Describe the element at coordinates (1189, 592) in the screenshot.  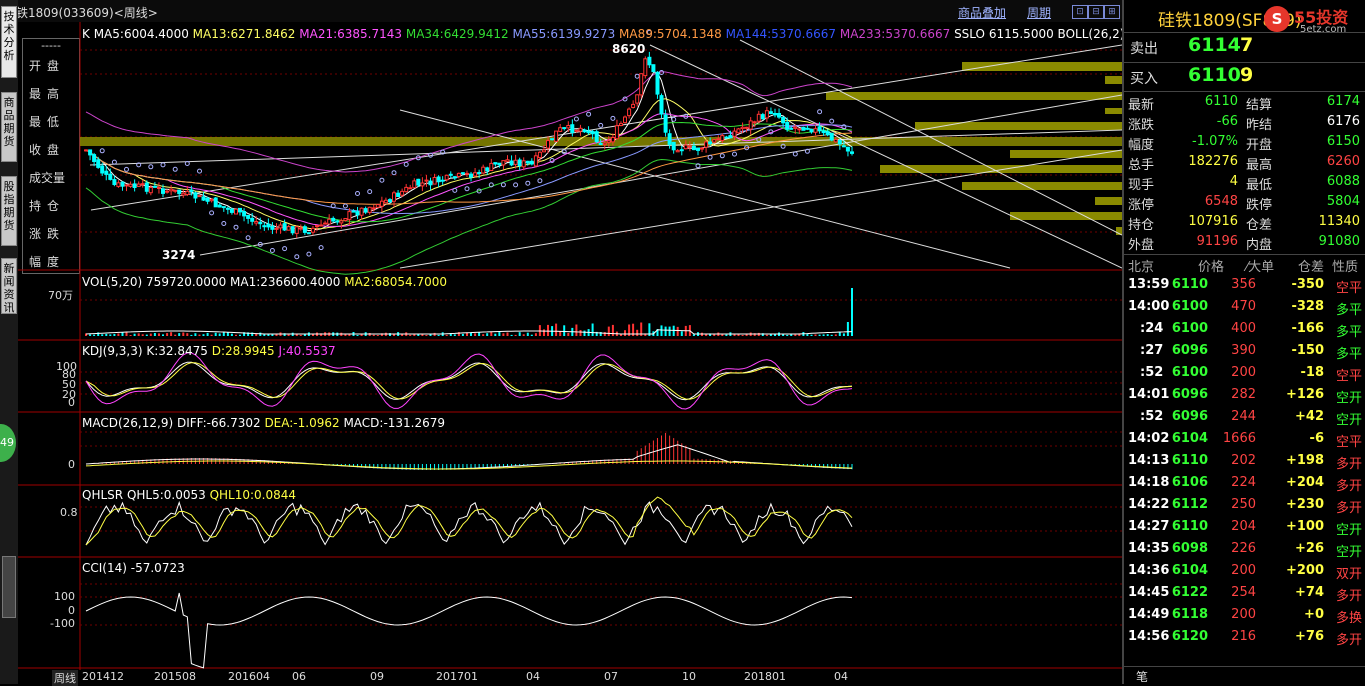
I see `tick-p: 6122` at that location.